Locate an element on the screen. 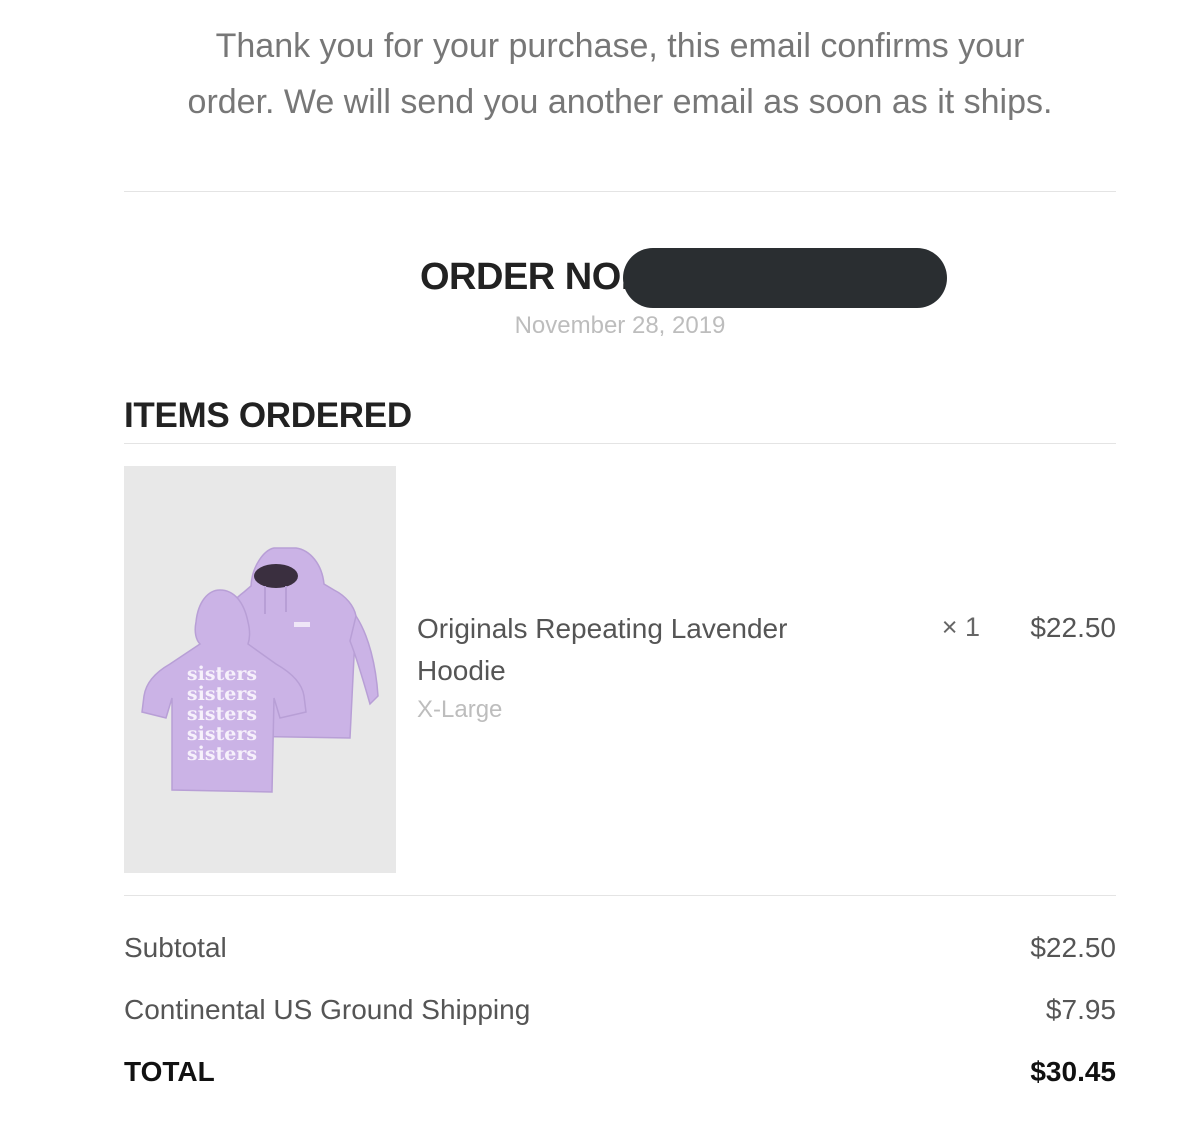 This screenshot has width=1200, height=1126. product-image: sisters sisters sisters sisters sisters is located at coordinates (260, 669).